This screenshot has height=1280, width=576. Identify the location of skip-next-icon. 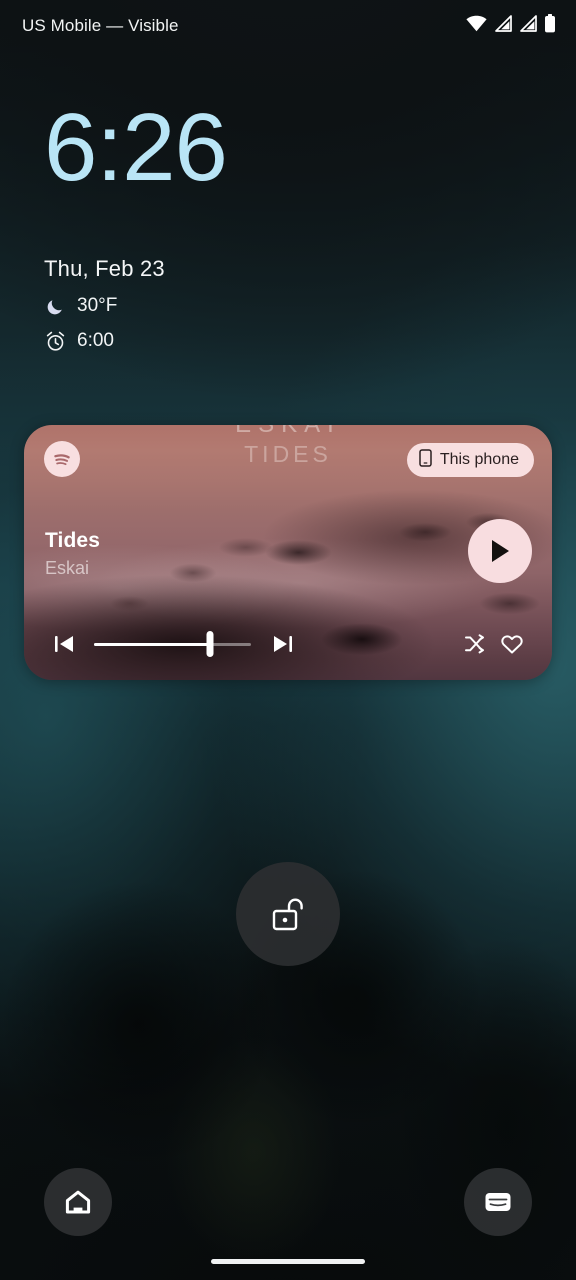
(283, 644).